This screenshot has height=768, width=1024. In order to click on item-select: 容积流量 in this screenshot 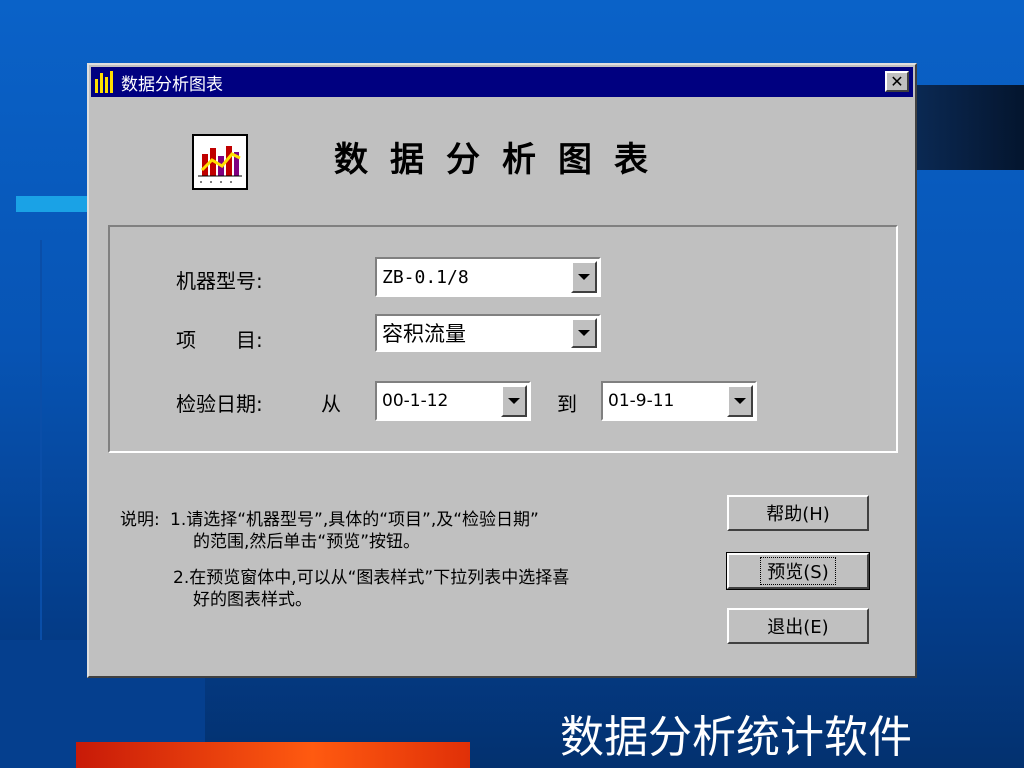, I will do `click(488, 333)`.